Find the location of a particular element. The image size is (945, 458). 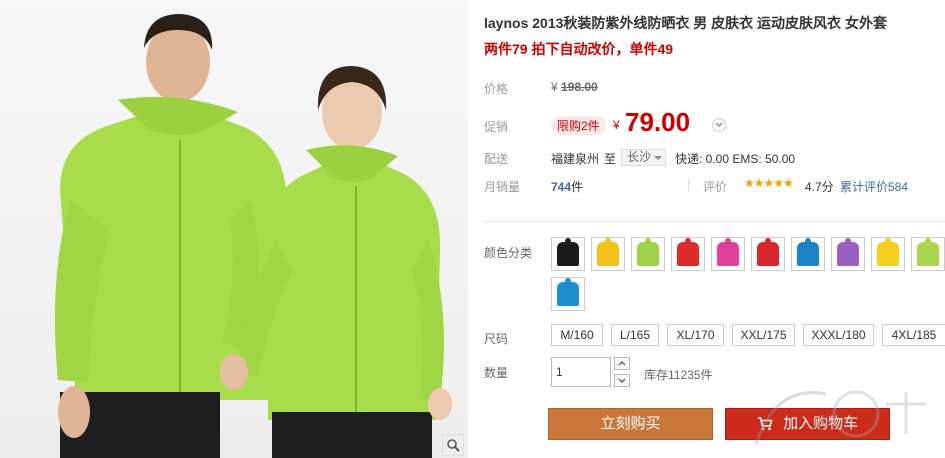

buy-now-button: 立刻购买 is located at coordinates (630, 424).